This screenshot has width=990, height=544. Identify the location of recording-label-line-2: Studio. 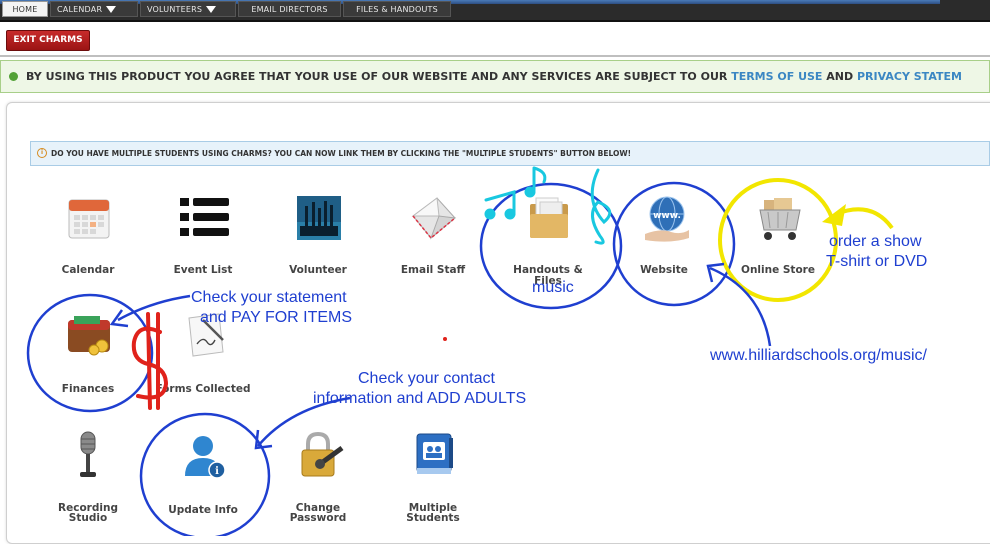
(88, 518).